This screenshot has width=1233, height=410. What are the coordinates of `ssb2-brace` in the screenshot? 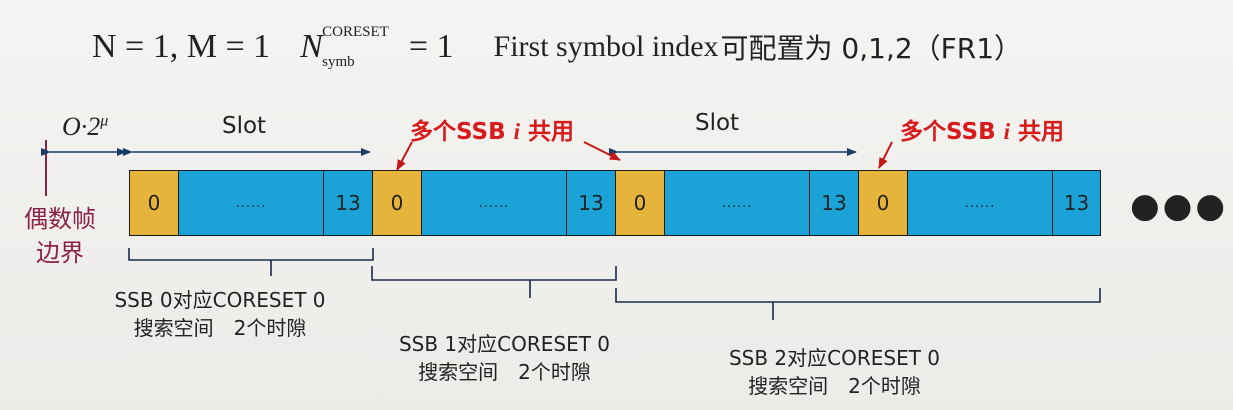 It's located at (858, 304).